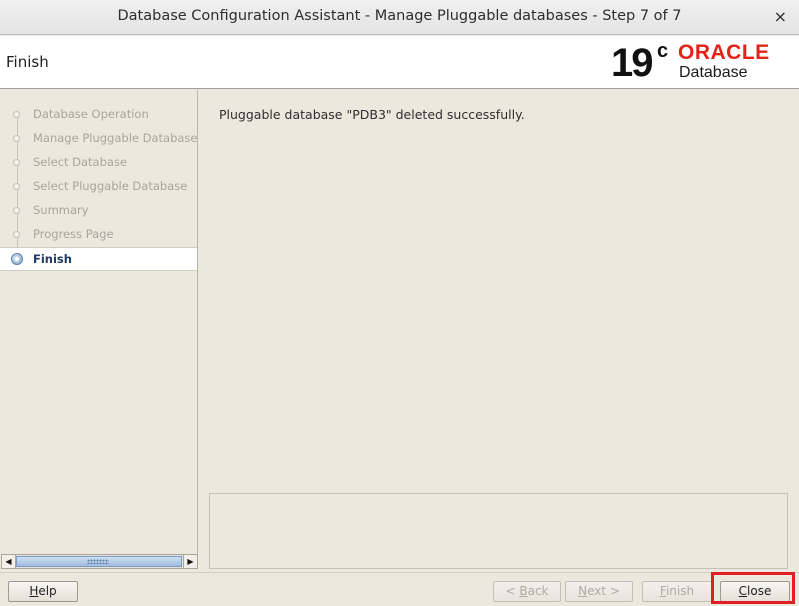  What do you see at coordinates (98, 259) in the screenshot?
I see `step-finish: Finish` at bounding box center [98, 259].